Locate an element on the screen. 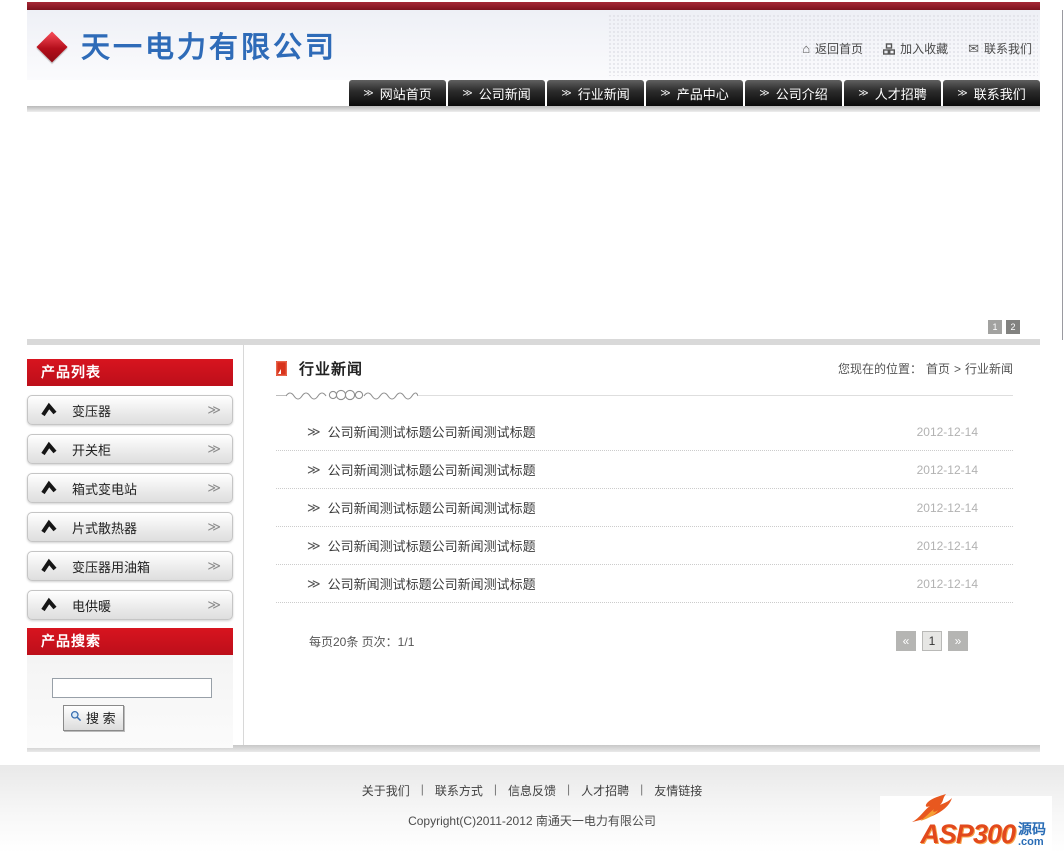 This screenshot has height=853, width=1064. product-list-header: 产品列表 is located at coordinates (130, 372).